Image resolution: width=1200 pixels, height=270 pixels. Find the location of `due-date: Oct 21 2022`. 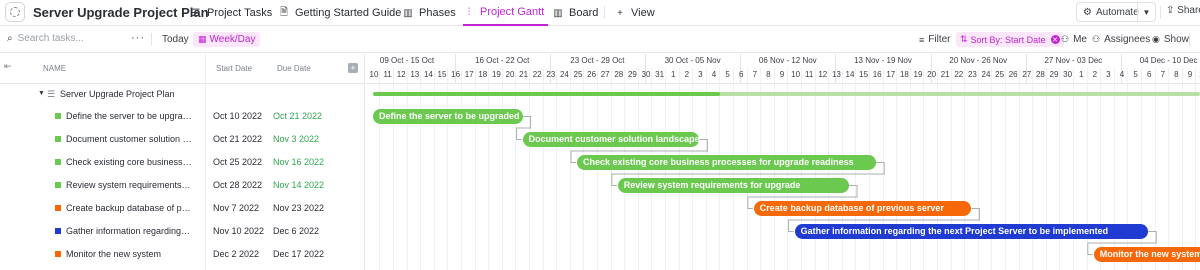

due-date: Oct 21 2022 is located at coordinates (297, 116).